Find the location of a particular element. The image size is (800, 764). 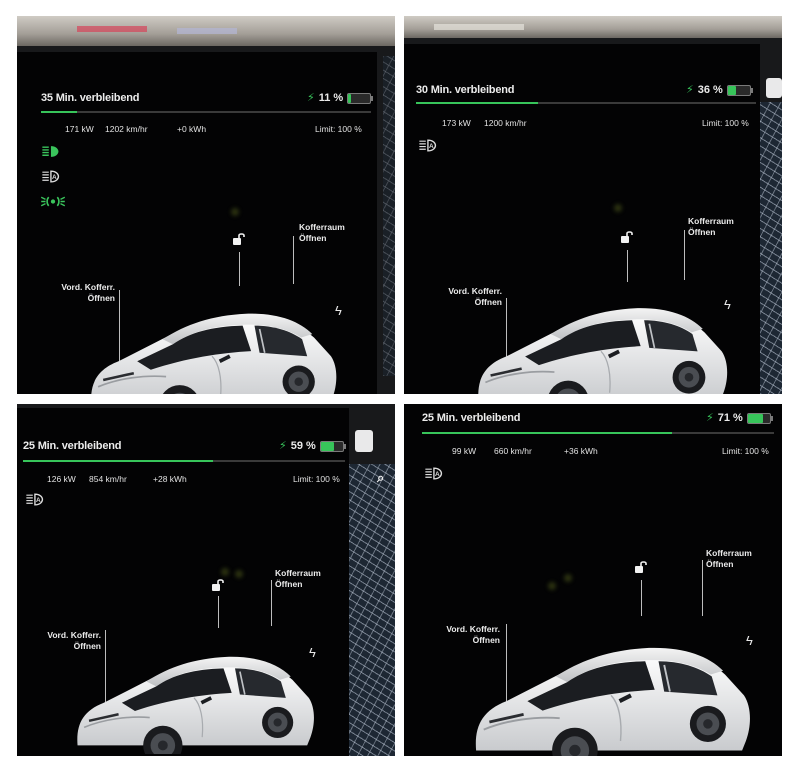

map-edge is located at coordinates (389, 216).